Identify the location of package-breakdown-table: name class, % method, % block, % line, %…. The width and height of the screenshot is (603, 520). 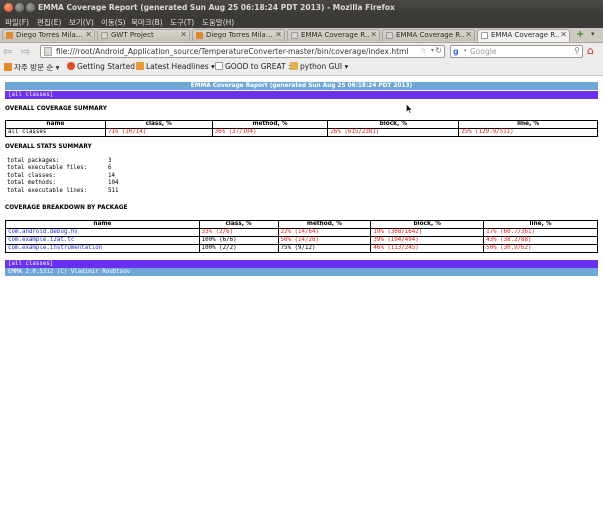
(301, 236).